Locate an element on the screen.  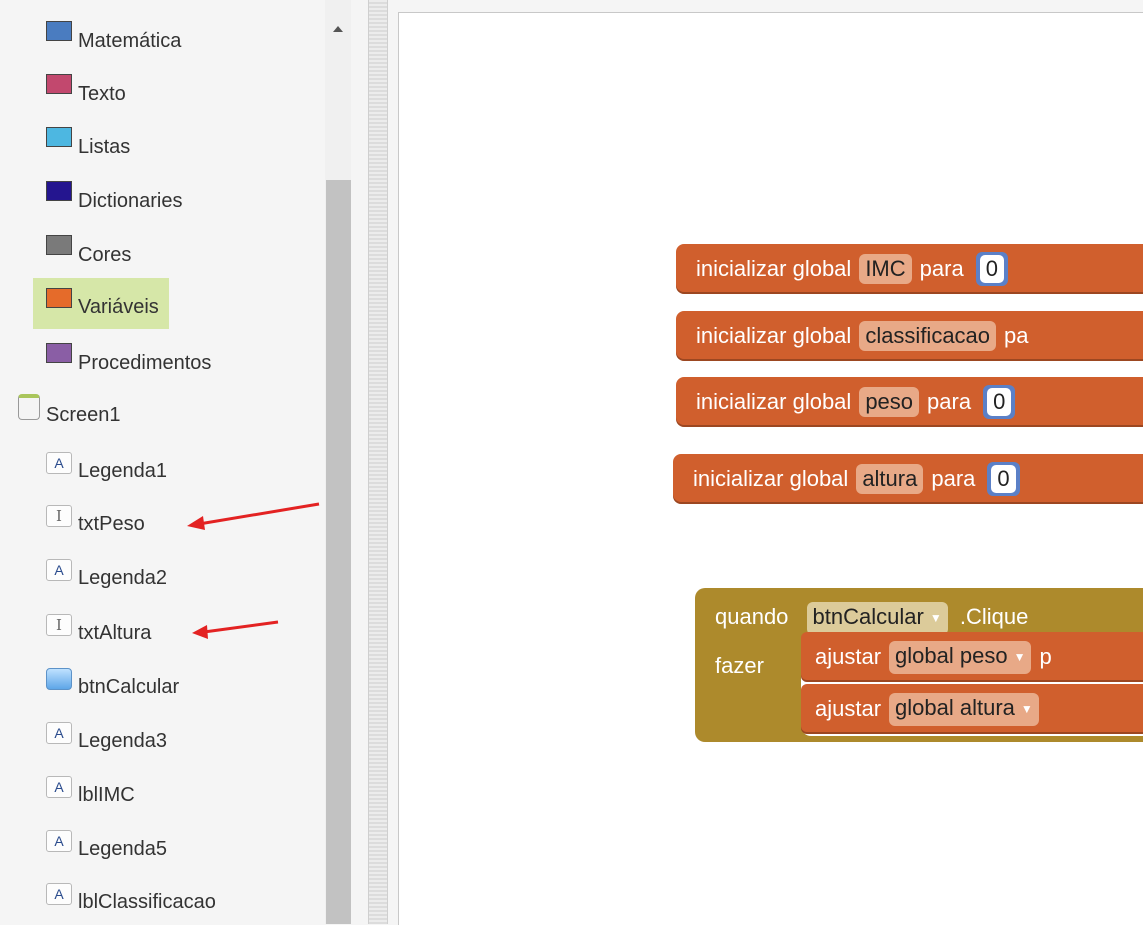
category-lists: Listas is located at coordinates (88, 143).